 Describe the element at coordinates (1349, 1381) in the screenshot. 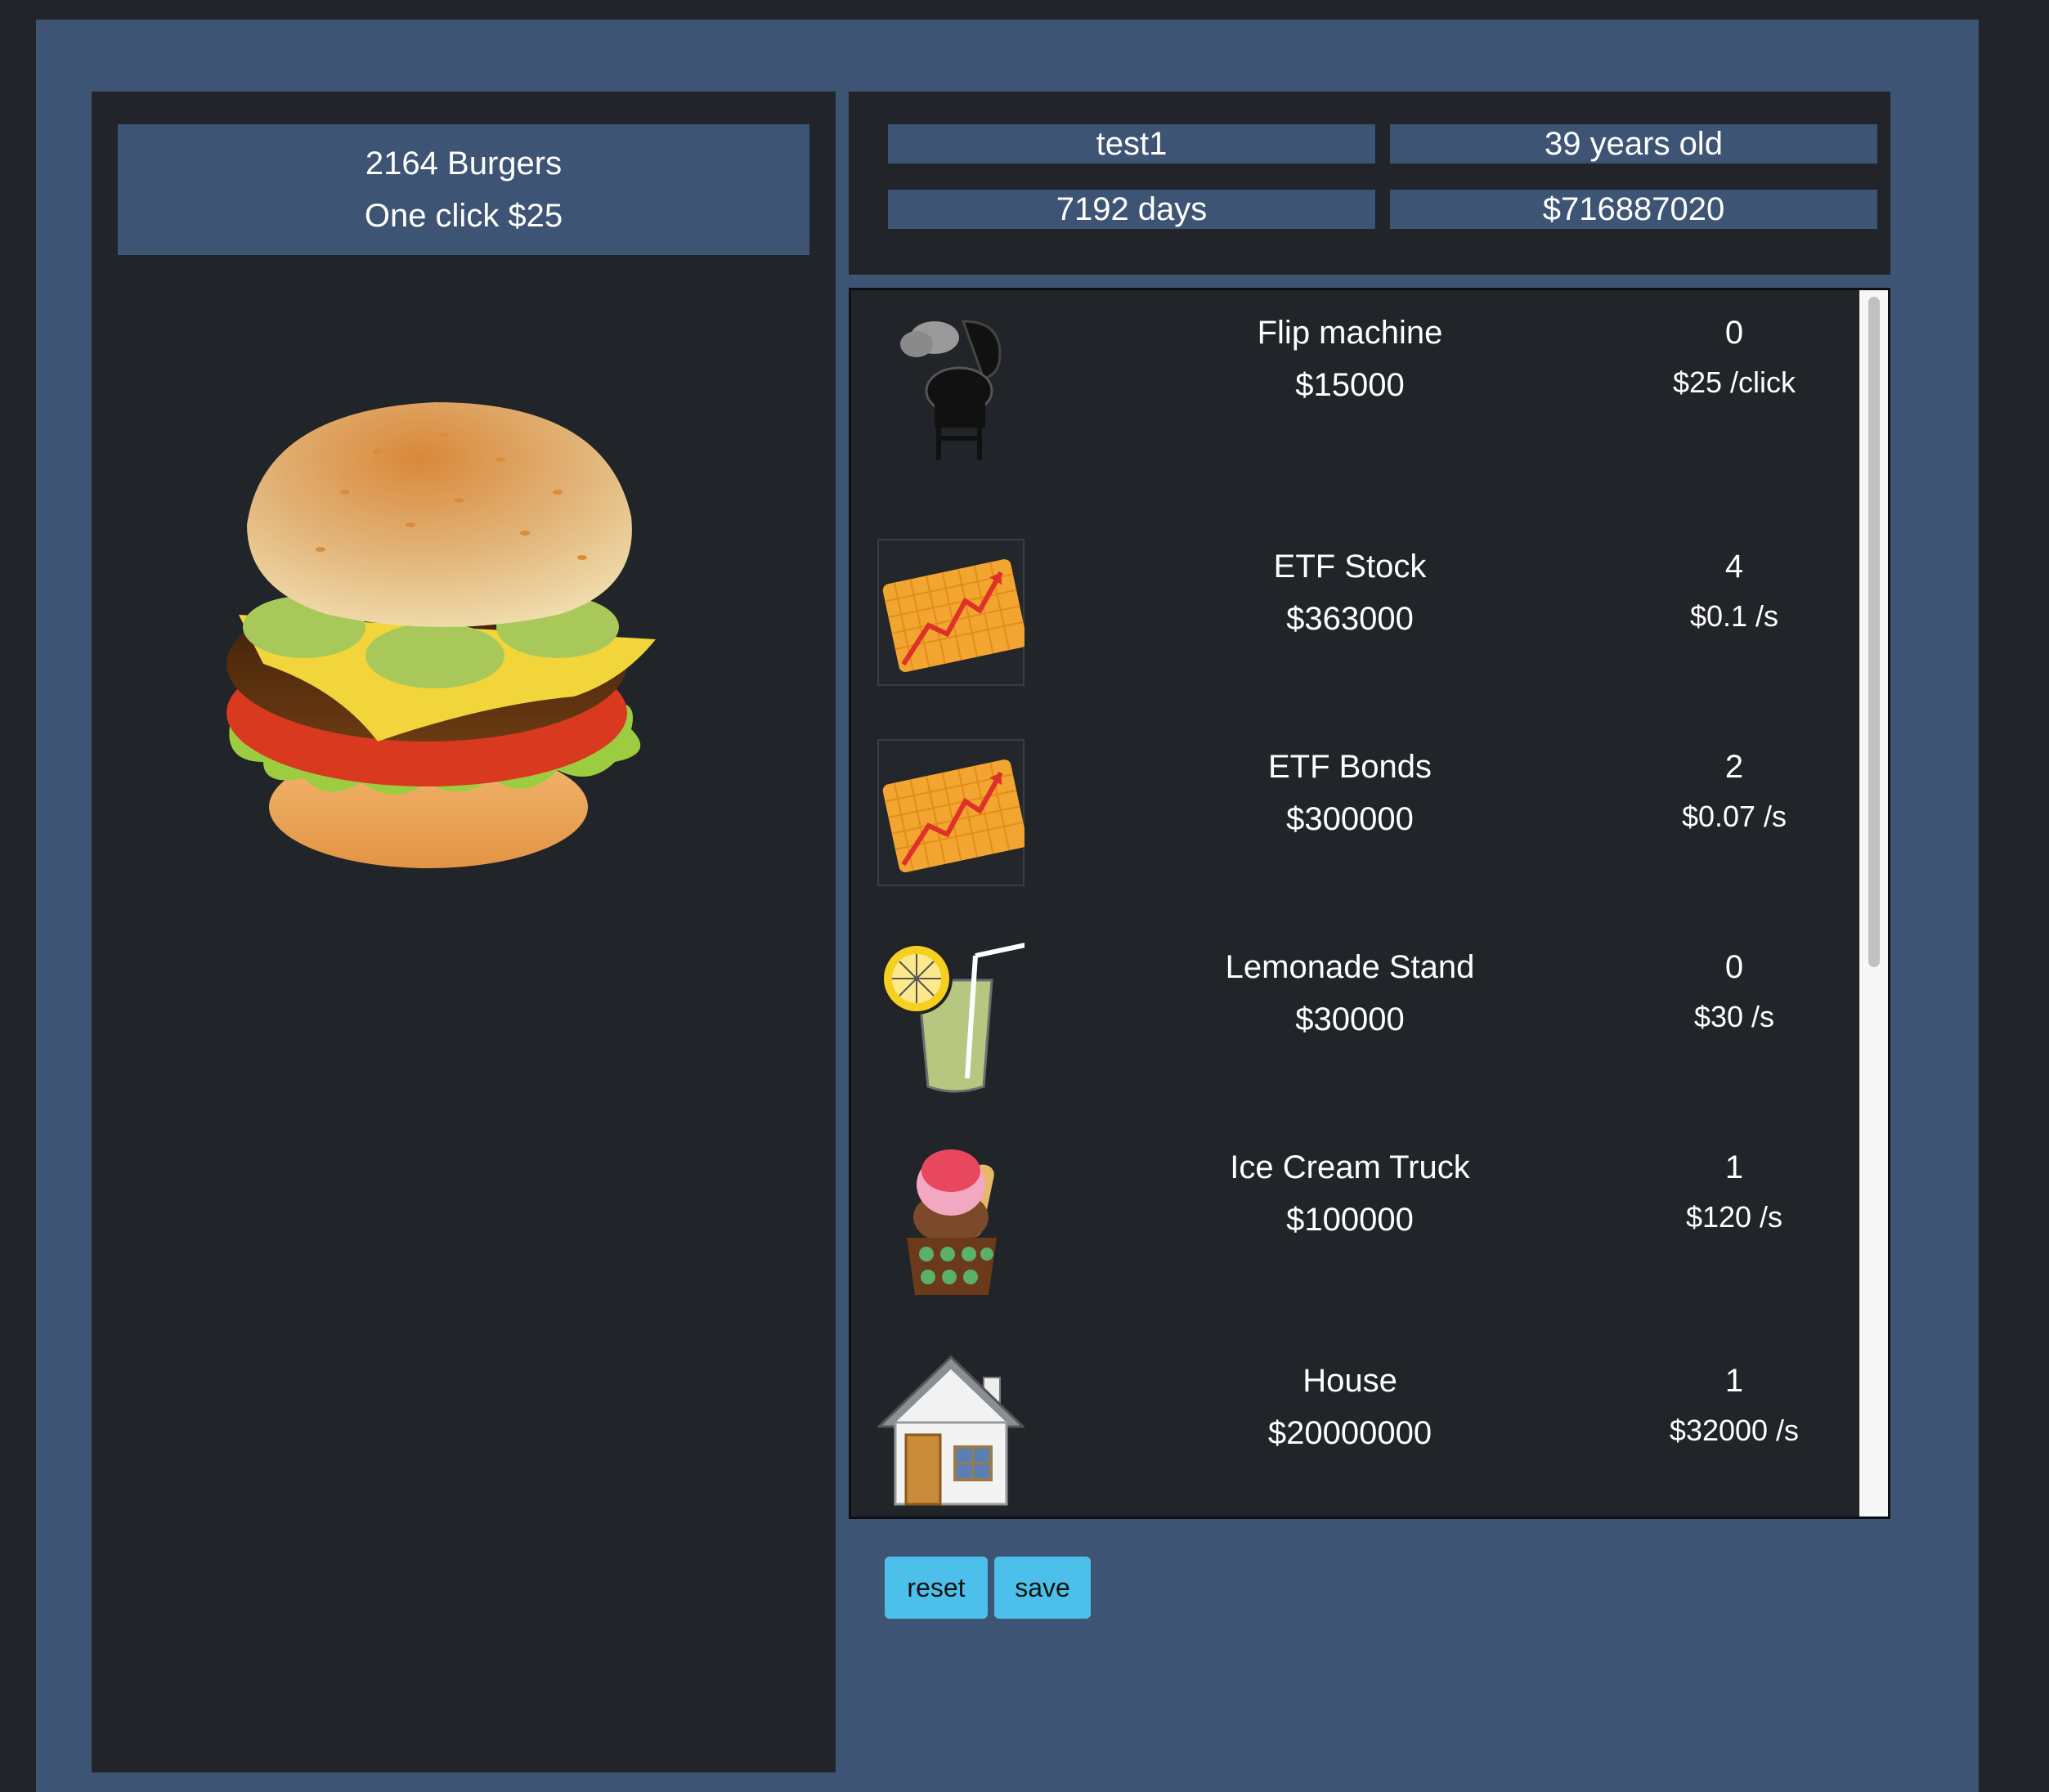

I see `item-name: House` at that location.